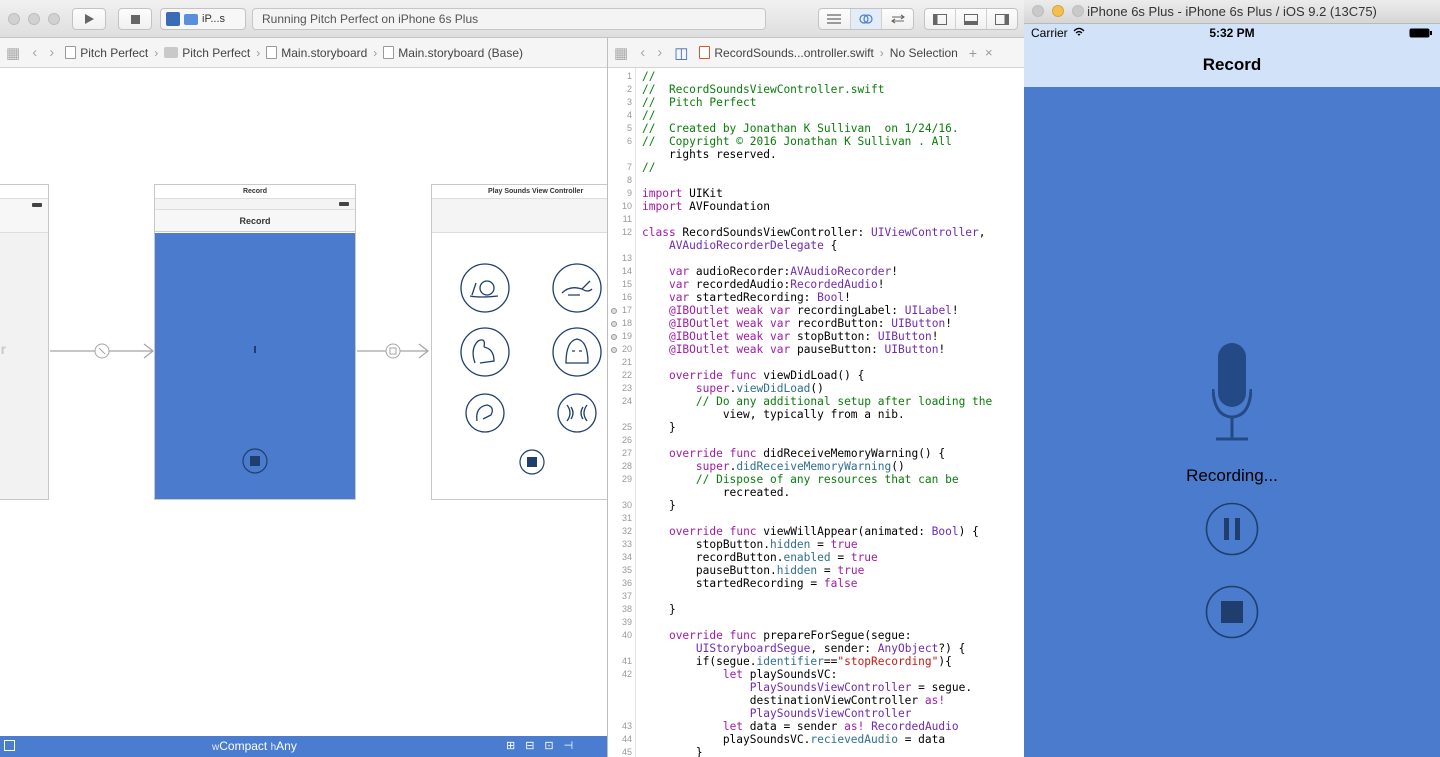 The image size is (1440, 757). I want to click on debug-area-toggle, so click(971, 19).